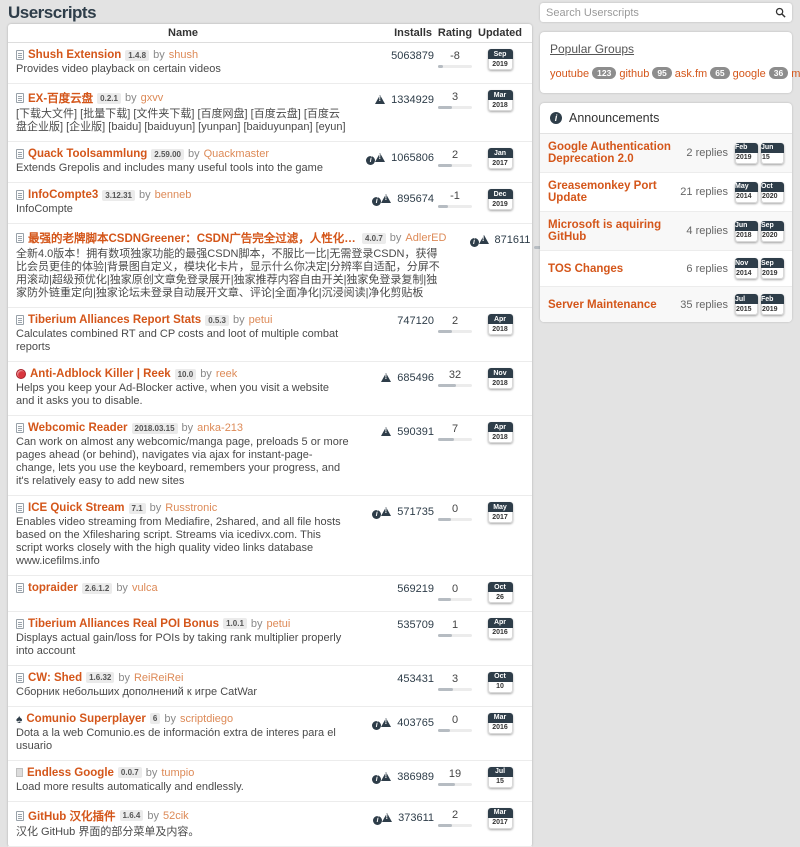 Image resolution: width=800 pixels, height=847 pixels. I want to click on rating-value: 19, so click(455, 773).